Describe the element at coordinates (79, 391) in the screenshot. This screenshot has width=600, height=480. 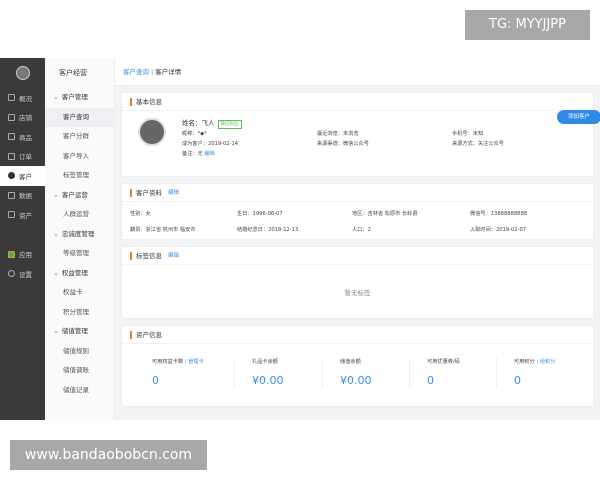
I see `subnav-item-stored-records: 储值记录` at that location.